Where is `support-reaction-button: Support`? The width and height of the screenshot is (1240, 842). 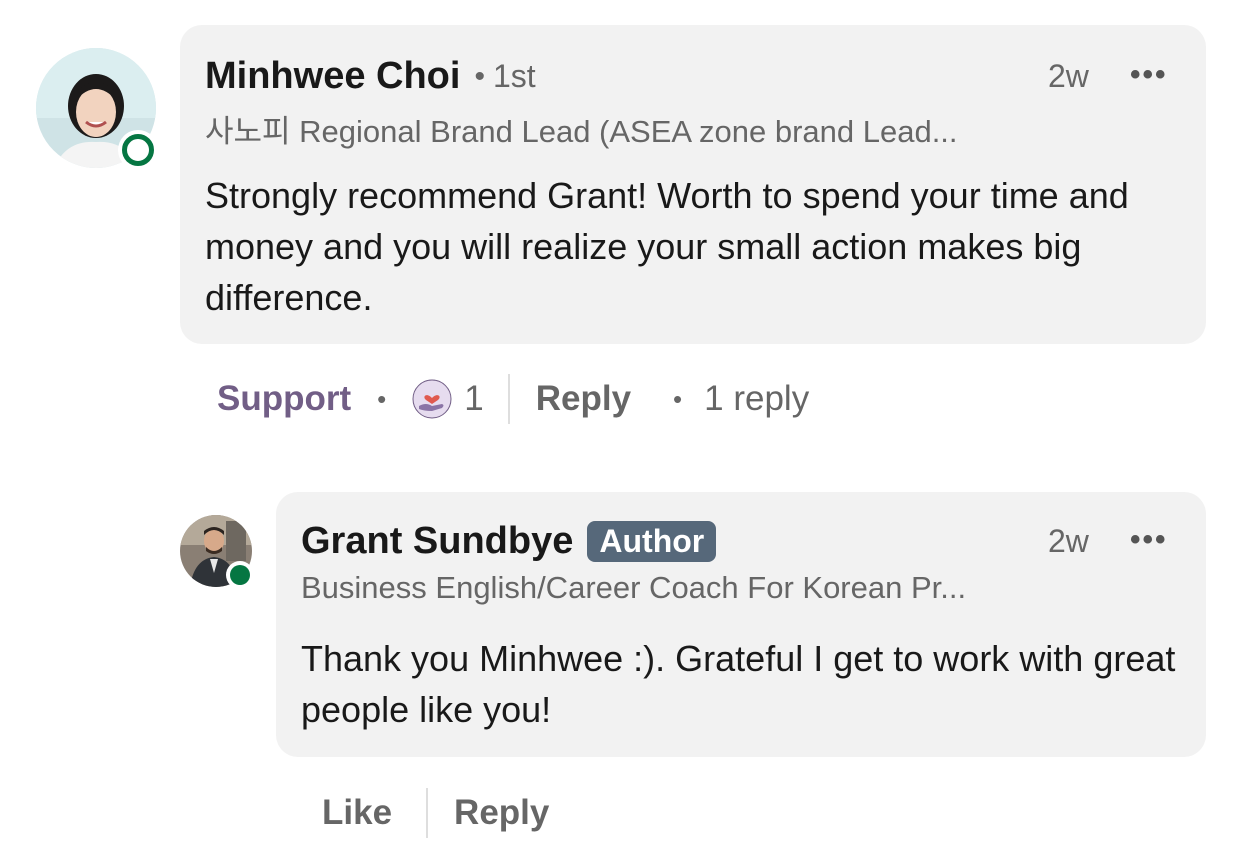
support-reaction-button: Support is located at coordinates (284, 399).